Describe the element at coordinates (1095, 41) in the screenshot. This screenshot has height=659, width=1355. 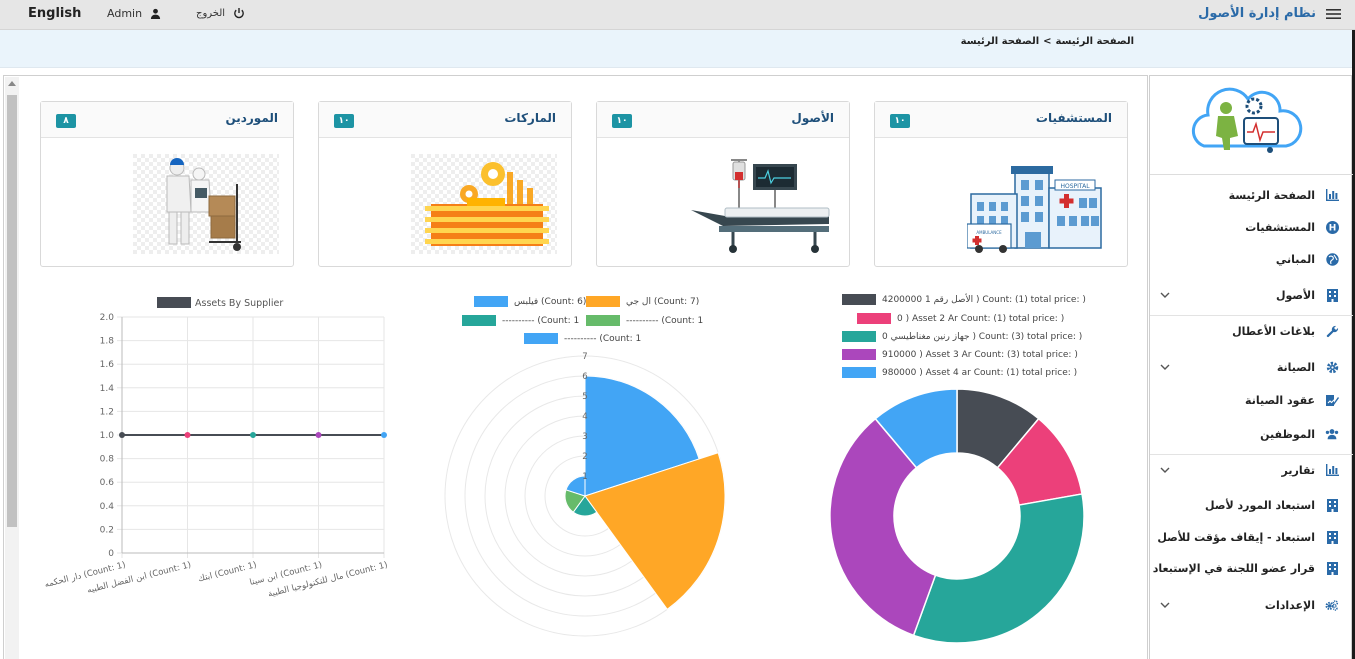
I see `breadcrumb-home: الصفحة الرئيسة` at that location.